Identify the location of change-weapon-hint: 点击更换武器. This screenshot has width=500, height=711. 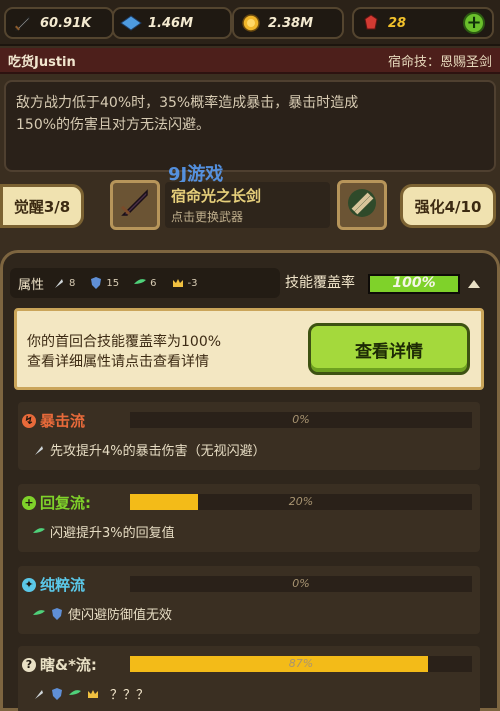
(207, 217).